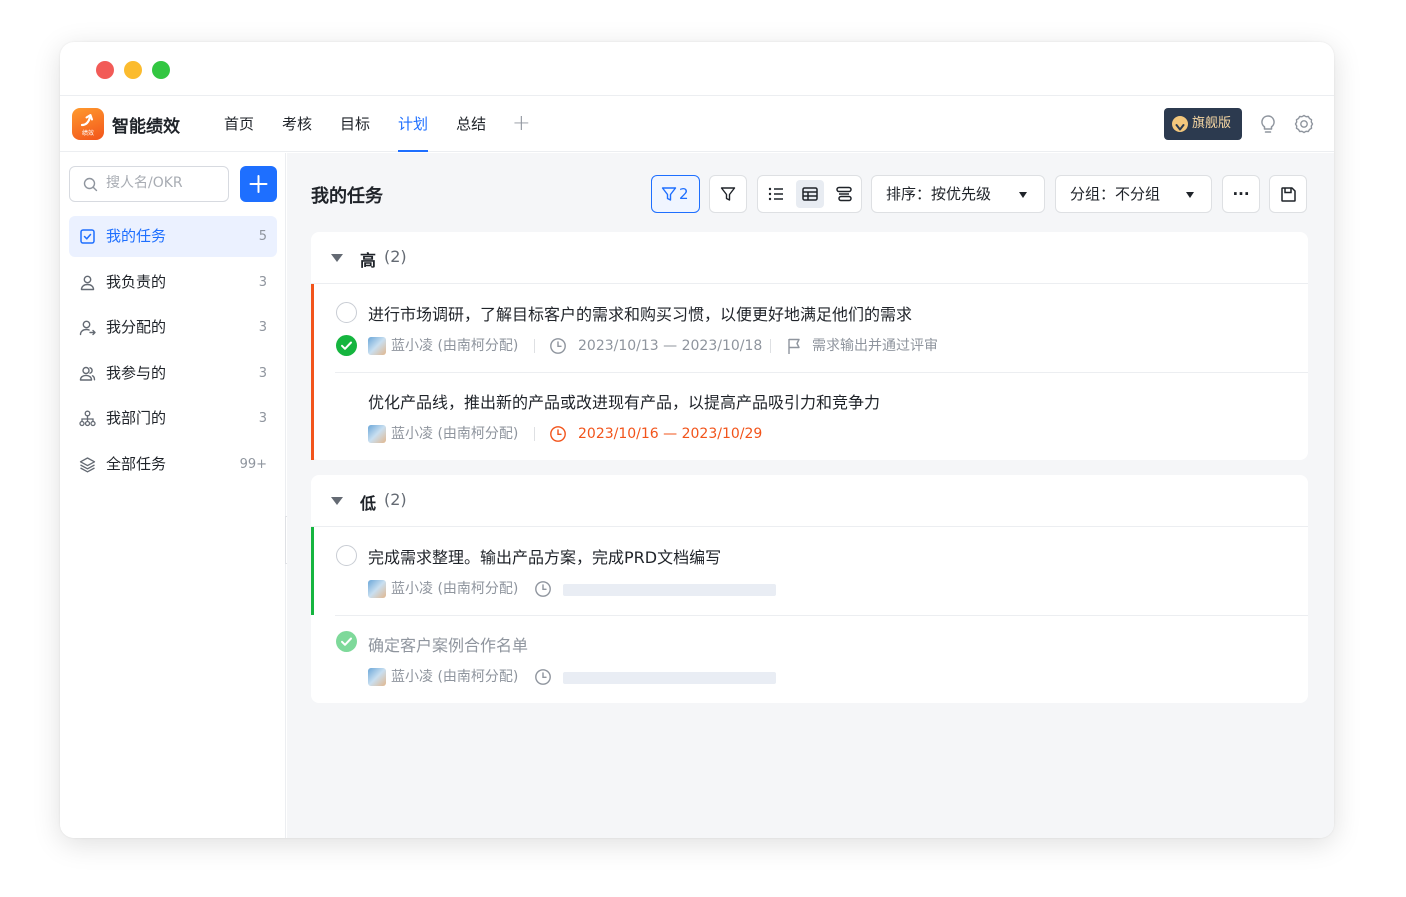 The height and width of the screenshot is (897, 1406). What do you see at coordinates (776, 194) in the screenshot?
I see `list-view-icon` at bounding box center [776, 194].